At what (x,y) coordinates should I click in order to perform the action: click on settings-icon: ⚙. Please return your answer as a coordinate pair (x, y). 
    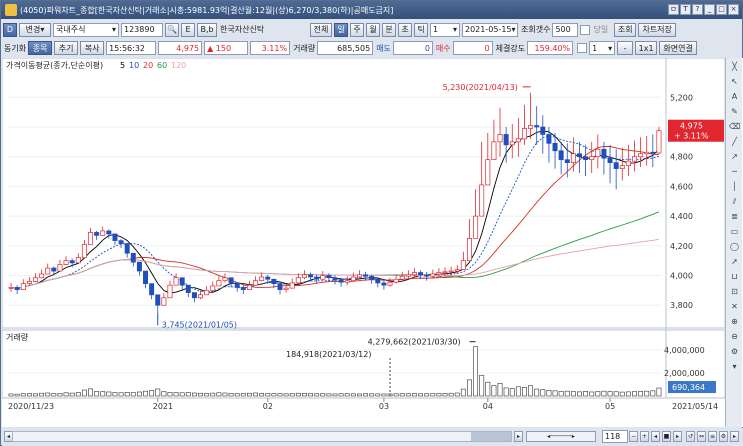
    Looking at the image, I should click on (734, 351).